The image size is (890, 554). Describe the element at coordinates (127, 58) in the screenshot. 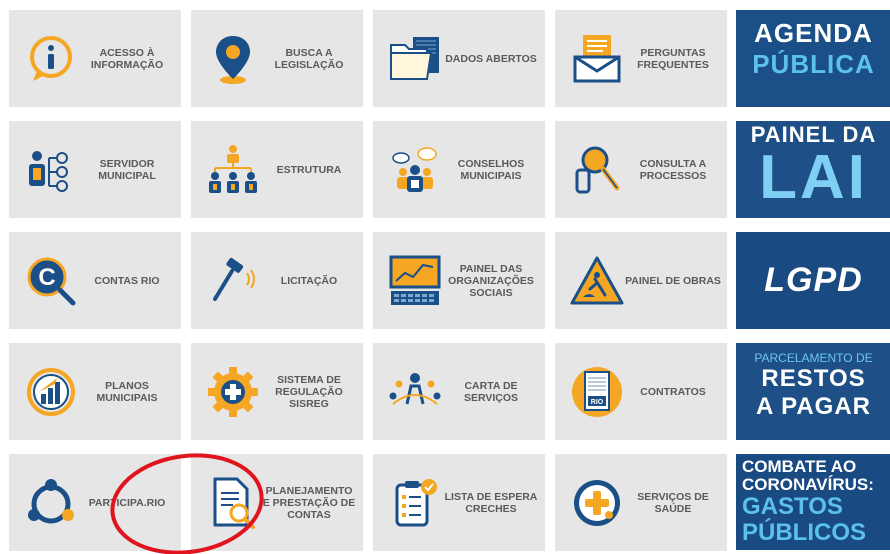

I see `tile-label: ACESSO À INFORMAÇÃO` at that location.